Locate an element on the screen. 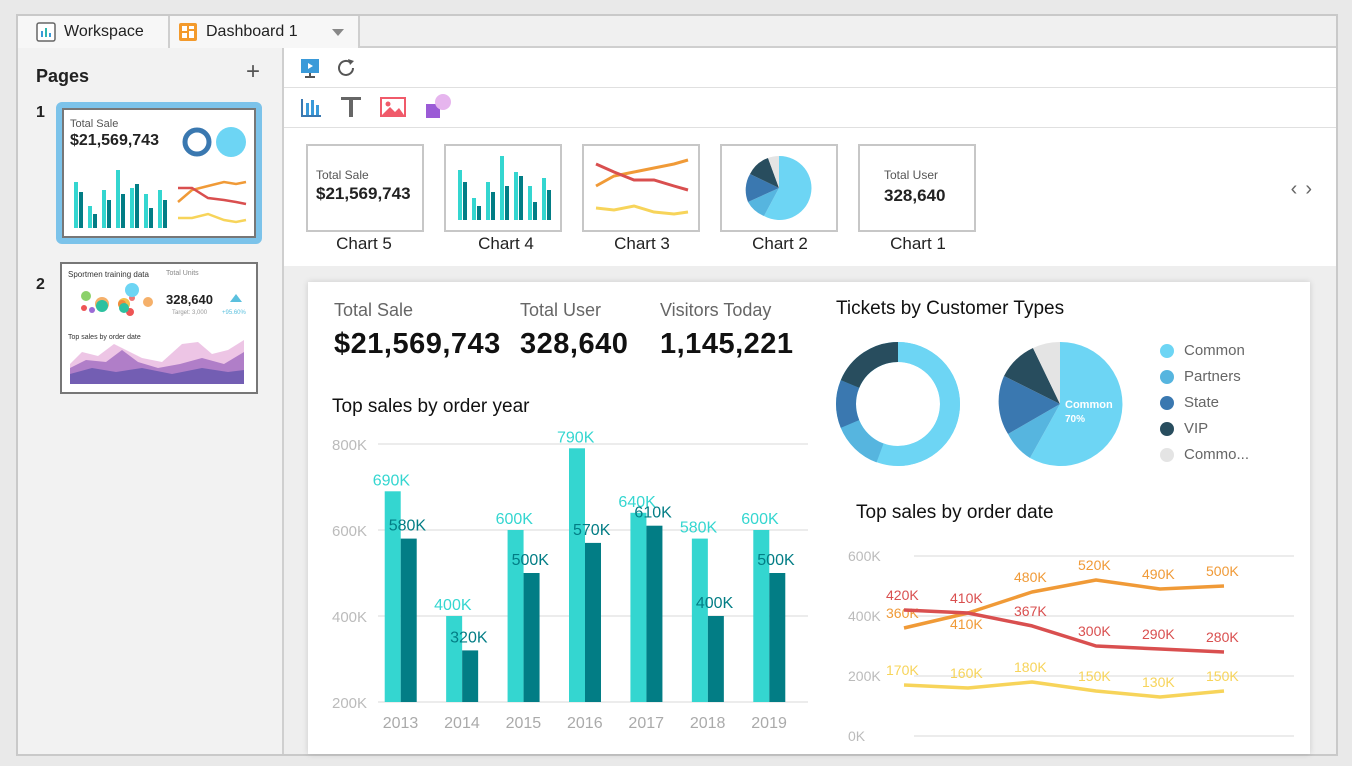 This screenshot has height=766, width=1352. page-thumbnail-1: Total Sale $21,569,743 is located at coordinates (159, 173).